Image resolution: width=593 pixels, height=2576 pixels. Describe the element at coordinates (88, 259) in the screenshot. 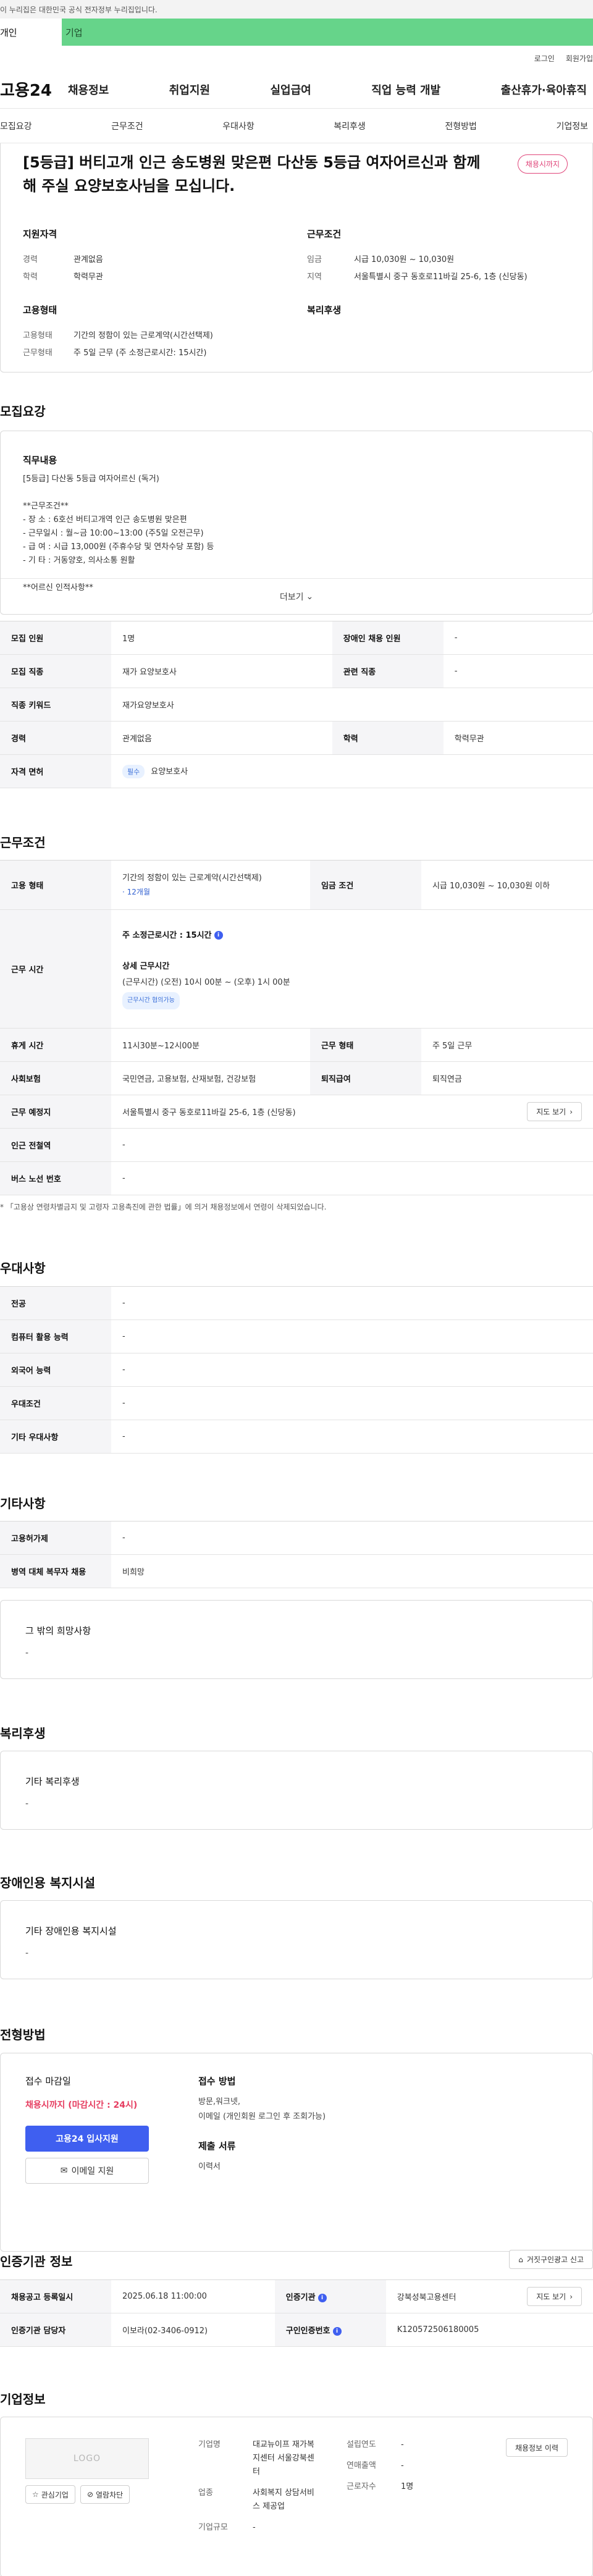

I see `career-value: 관계없음` at that location.